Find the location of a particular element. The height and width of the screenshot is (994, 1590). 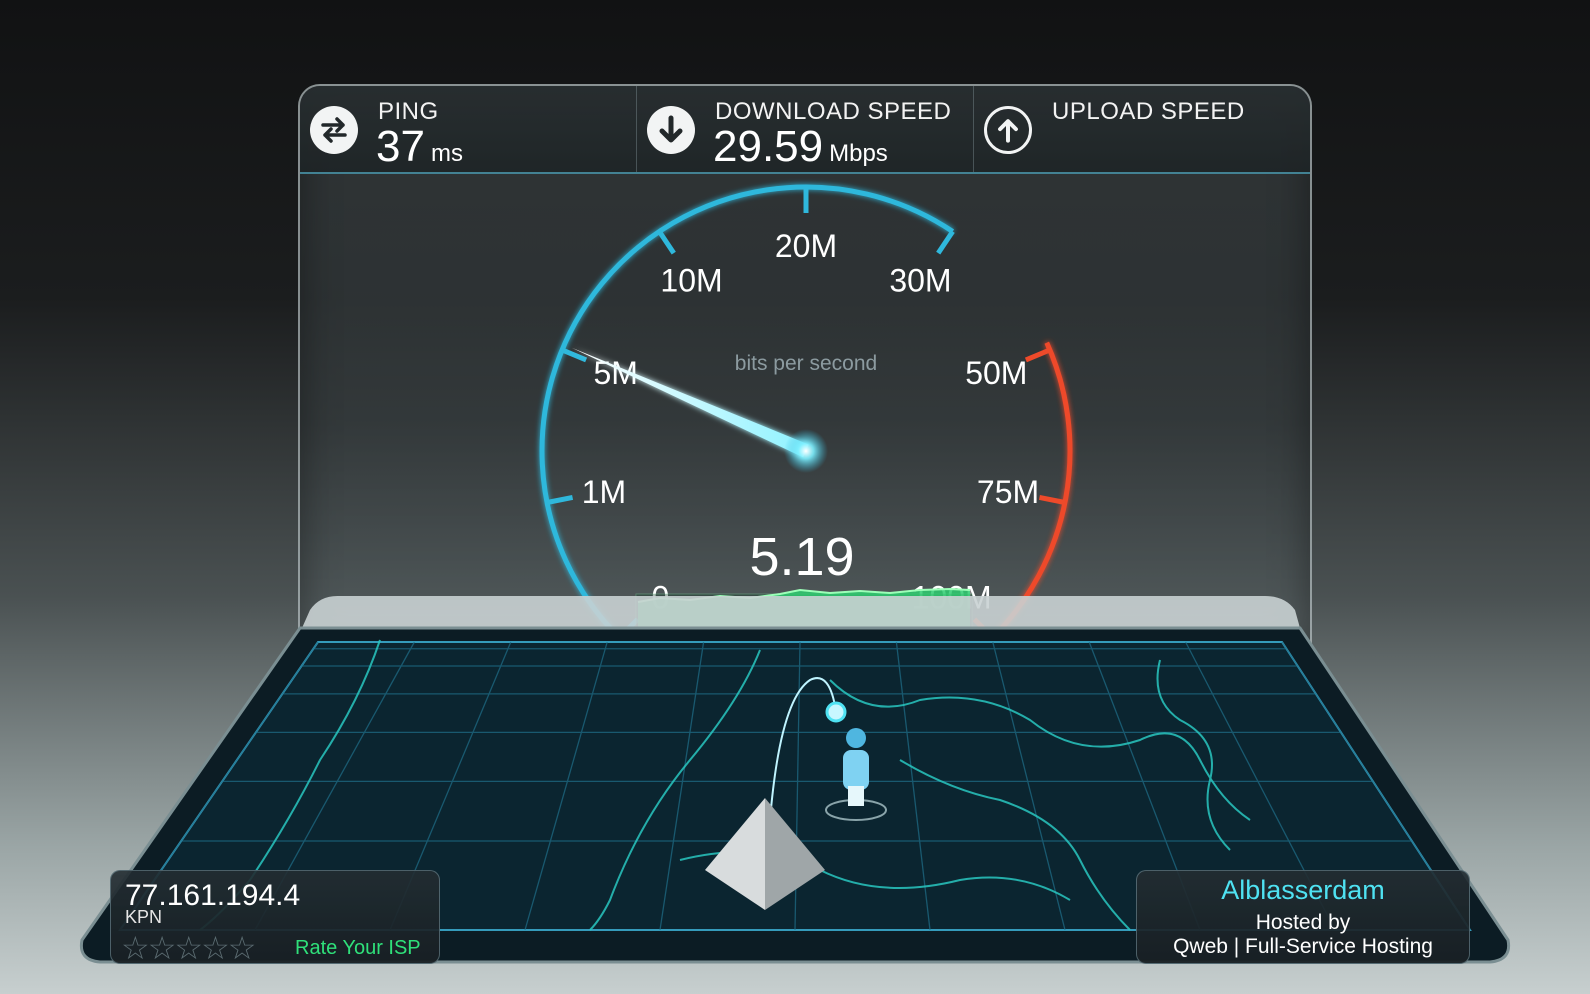

client-info-panel: 77.161.194.4 KPN ☆☆☆☆☆ Rate Your ISP is located at coordinates (275, 918).